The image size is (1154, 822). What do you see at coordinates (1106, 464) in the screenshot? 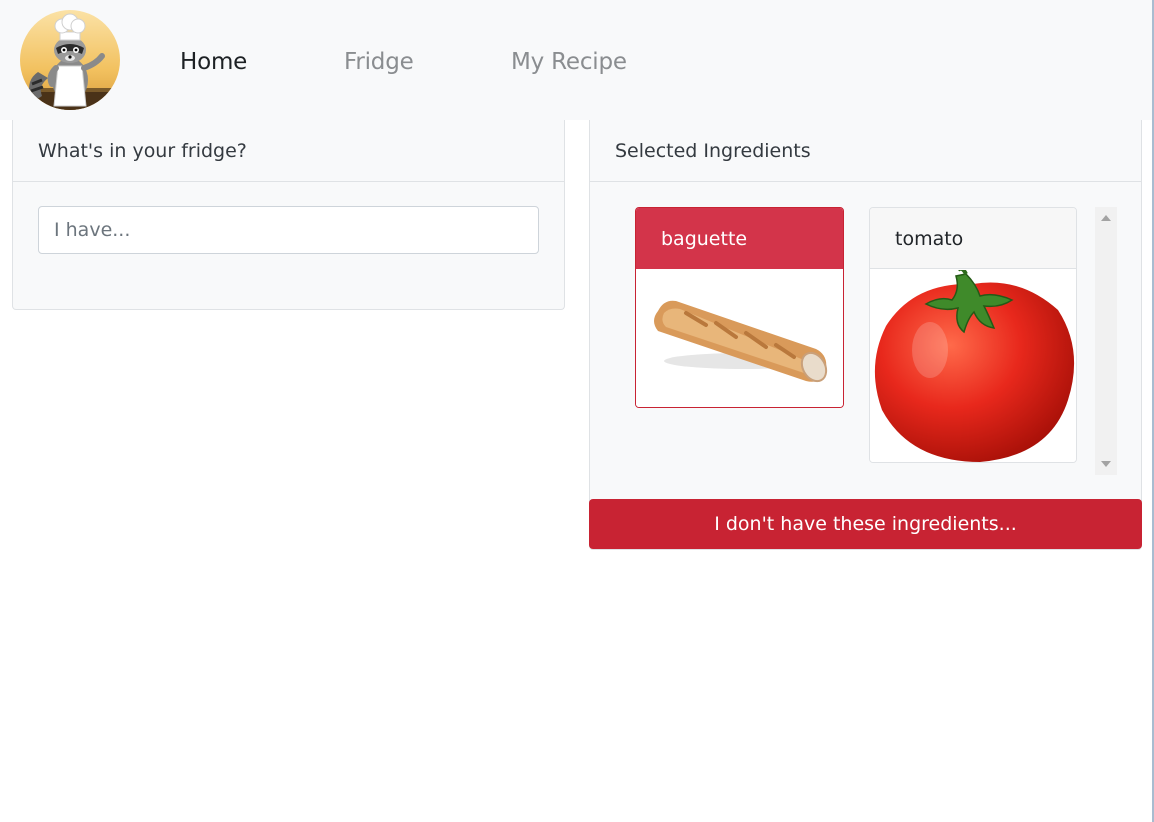
I see `scroll-down-arrow-icon` at bounding box center [1106, 464].